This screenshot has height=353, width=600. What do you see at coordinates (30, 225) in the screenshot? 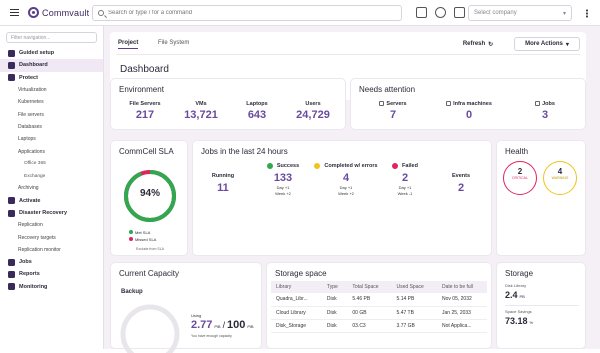
I see `sidebar-item-label: Replication` at bounding box center [30, 225].